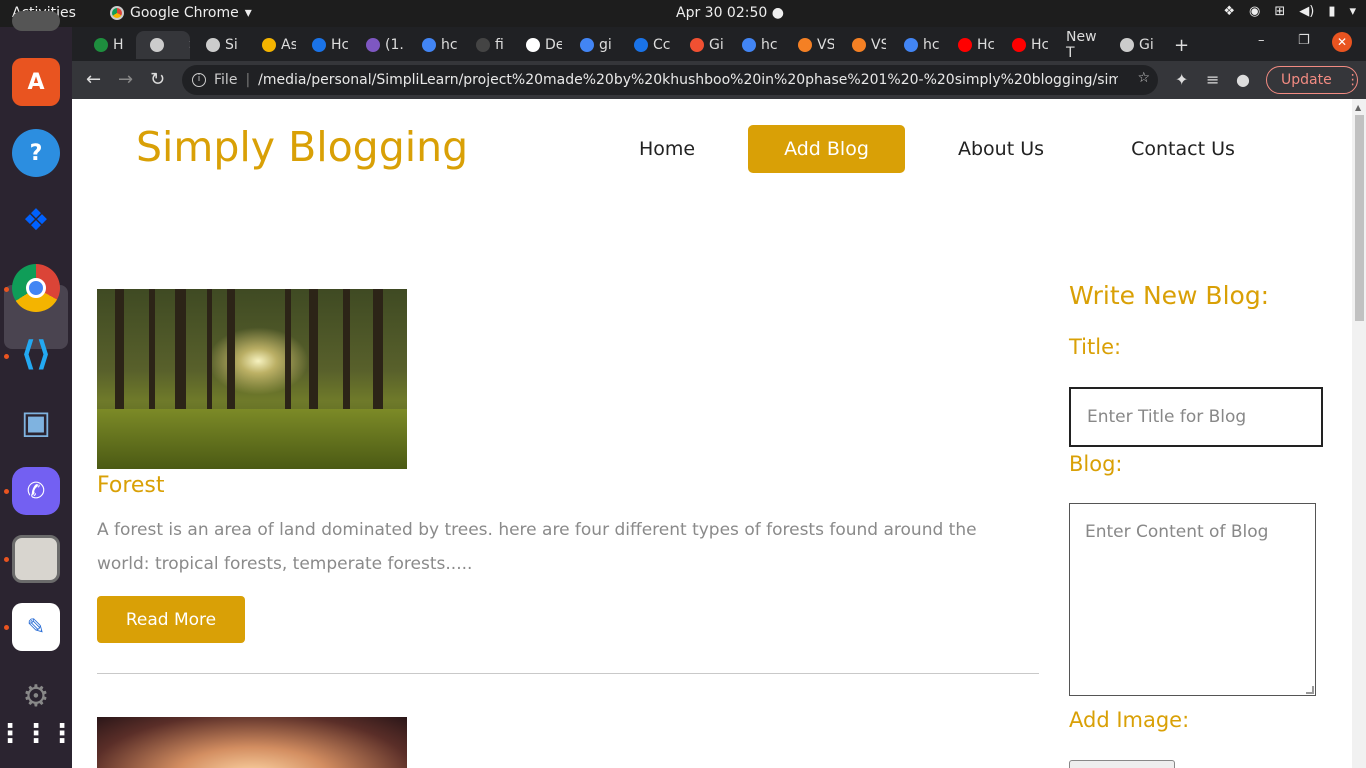  Describe the element at coordinates (1289, 11) in the screenshot. I see `system-tray: ❖ ◉ ⊞ ◀) ▮ ▾` at that location.